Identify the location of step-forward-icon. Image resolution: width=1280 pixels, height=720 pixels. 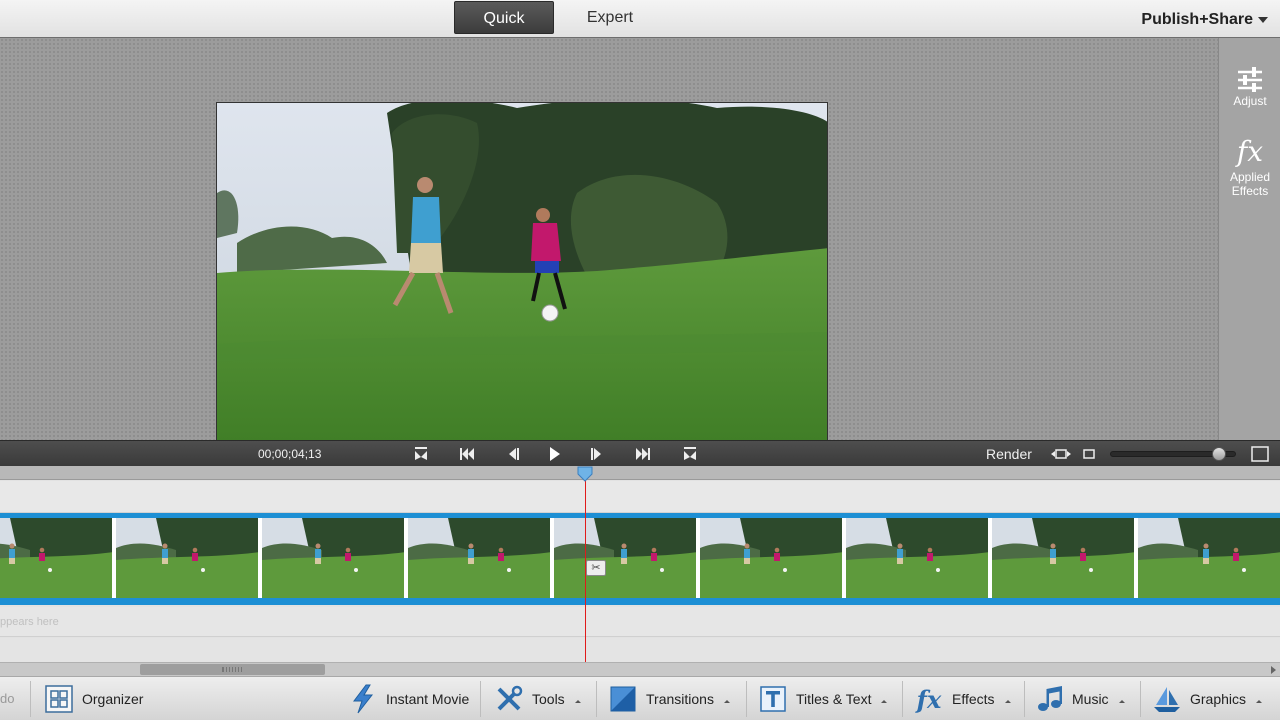
(597, 454).